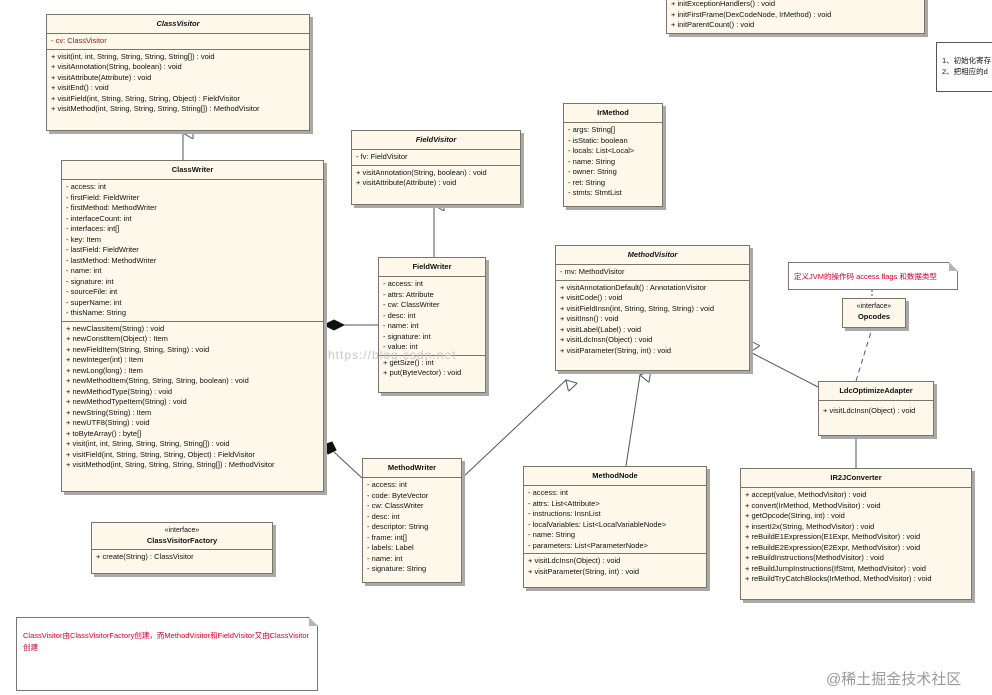 The image size is (992, 695). Describe the element at coordinates (412, 468) in the screenshot. I see `class-name: MethodWriter` at that location.